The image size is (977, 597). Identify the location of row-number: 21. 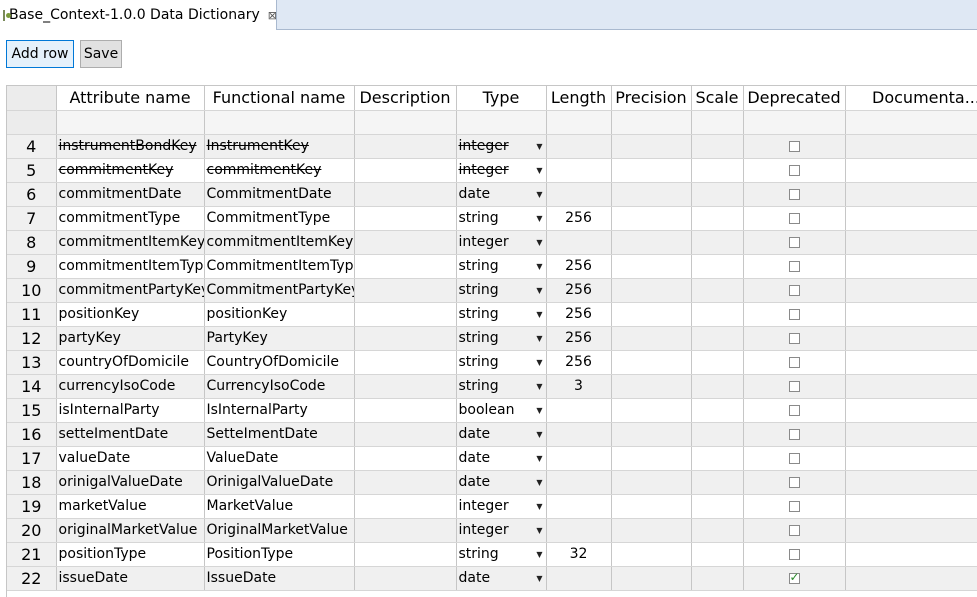
(32, 554).